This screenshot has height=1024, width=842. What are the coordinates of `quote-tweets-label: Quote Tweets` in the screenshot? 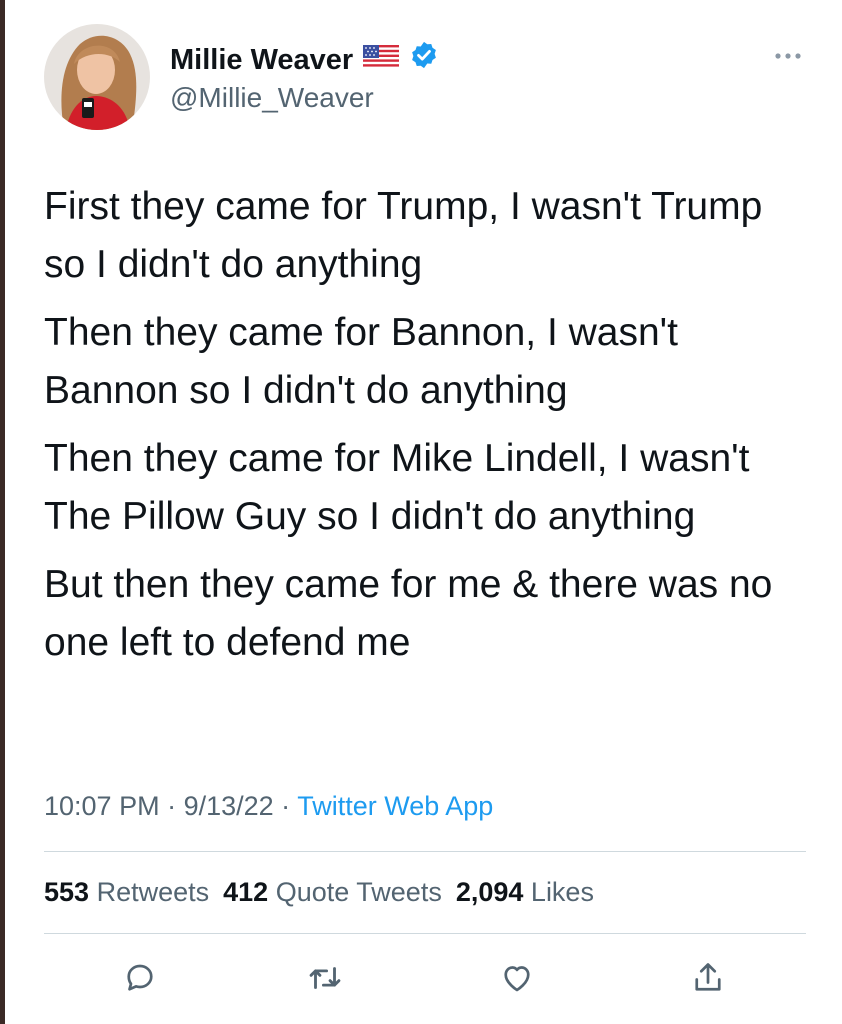 It's located at (358, 892).